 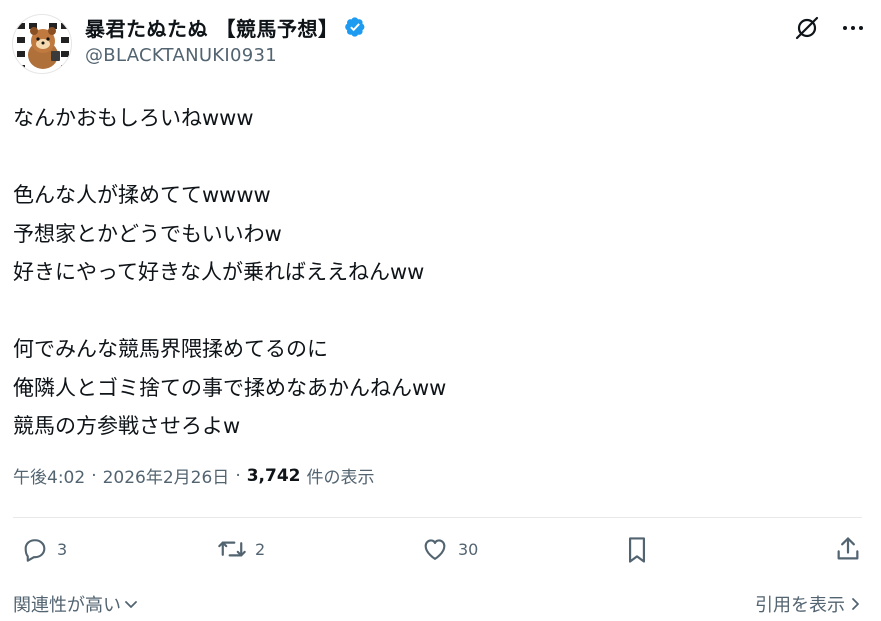 I want to click on quotes-label: 引用を表示, so click(x=800, y=605).